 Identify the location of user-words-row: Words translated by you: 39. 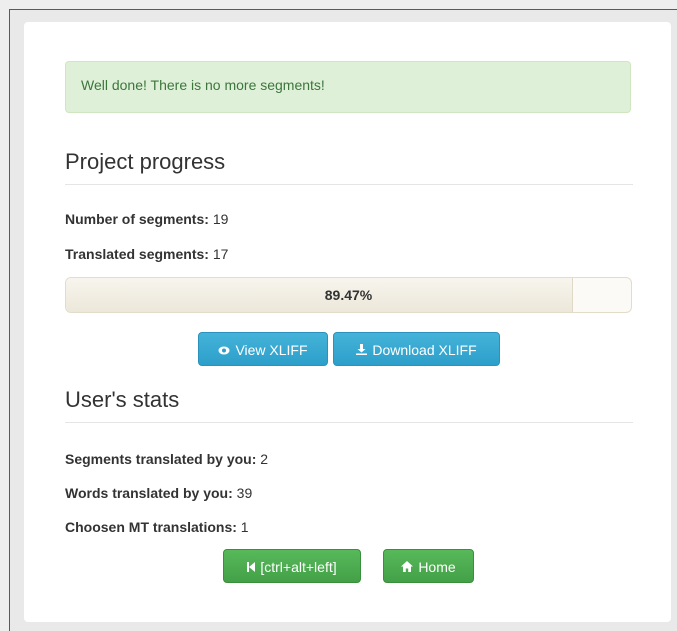
(158, 493).